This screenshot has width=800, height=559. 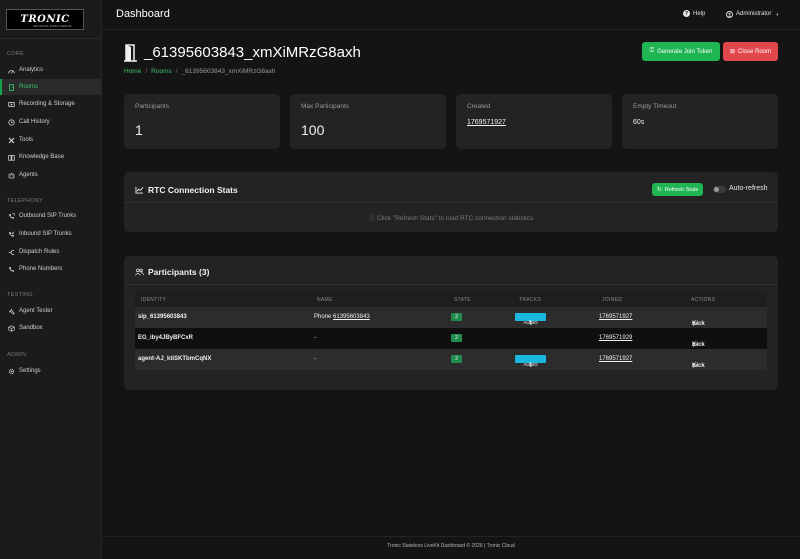 I want to click on sidebar-item-sandbox: Sandbox, so click(x=50, y=328).